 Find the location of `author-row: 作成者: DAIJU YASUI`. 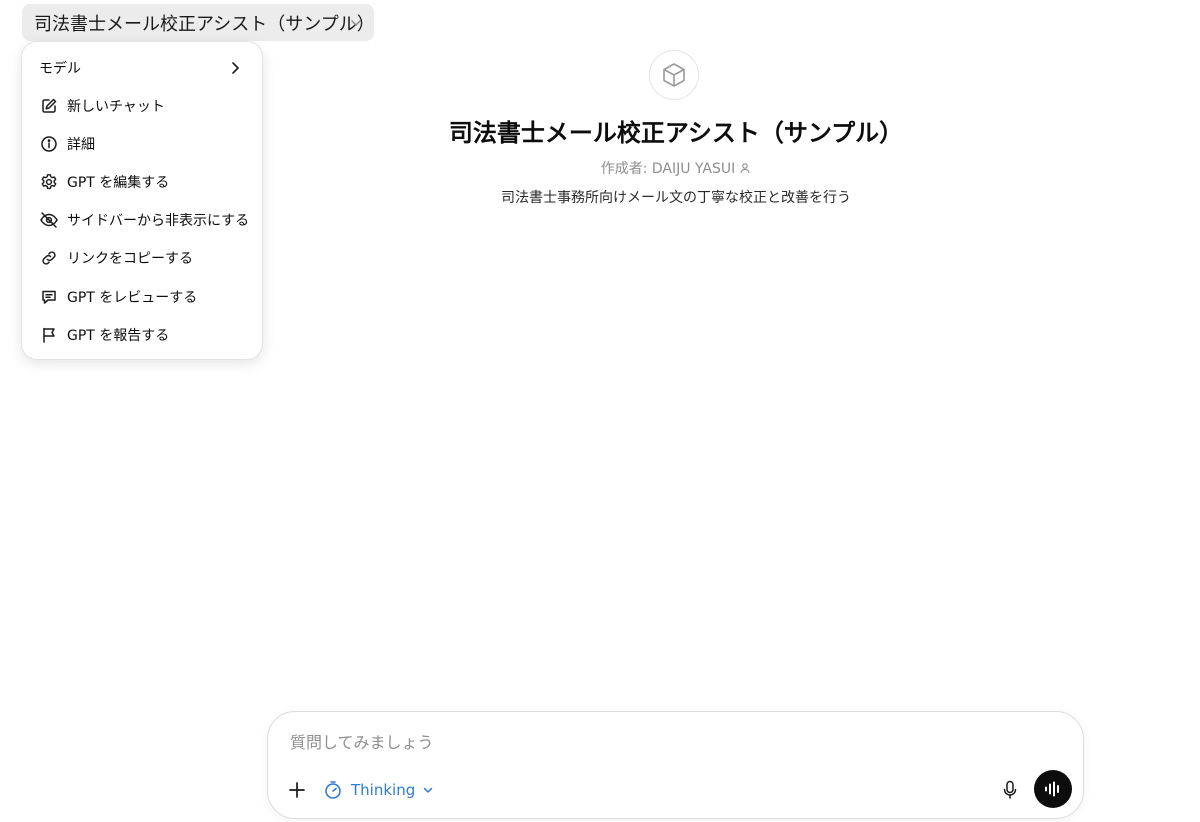

author-row: 作成者: DAIJU YASUI is located at coordinates (676, 168).